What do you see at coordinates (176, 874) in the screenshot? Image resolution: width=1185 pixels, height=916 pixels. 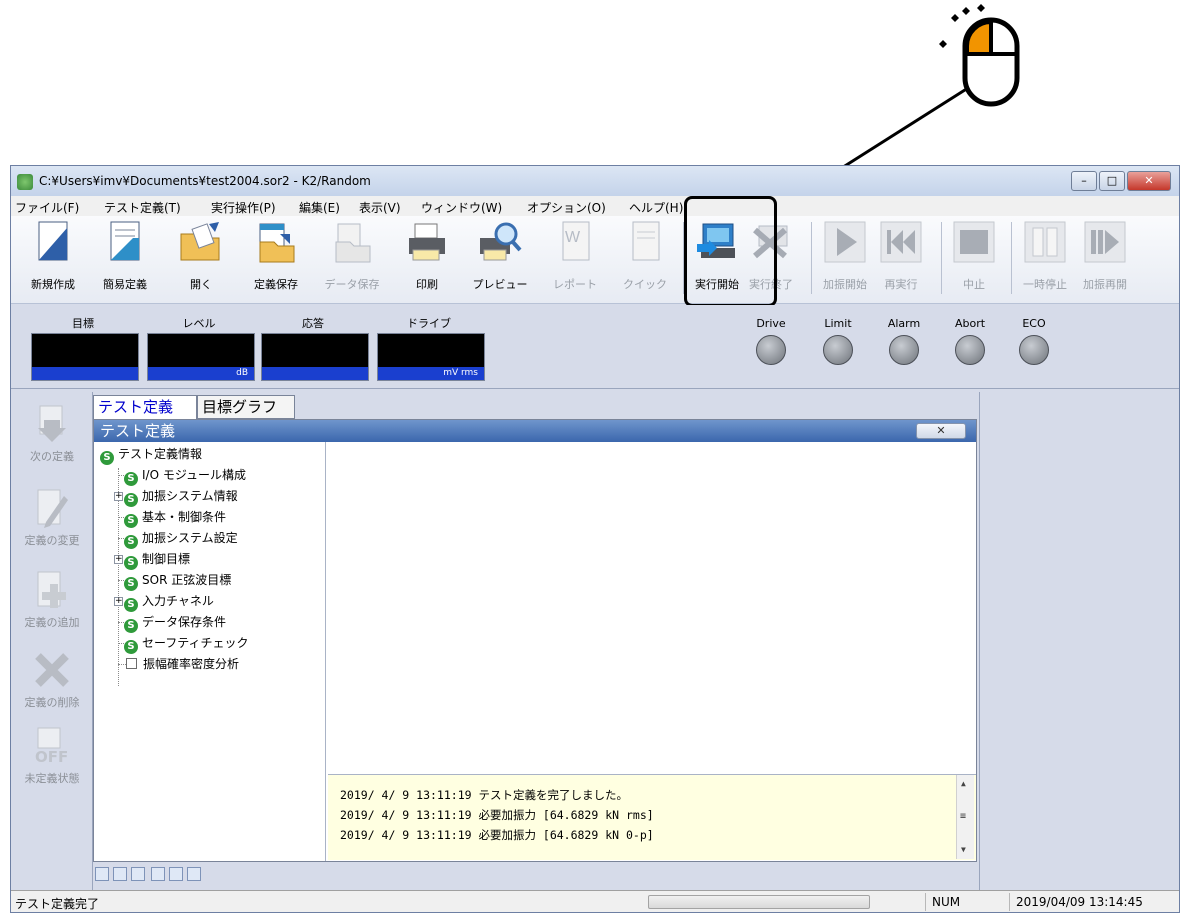 I see `copy-icon` at bounding box center [176, 874].